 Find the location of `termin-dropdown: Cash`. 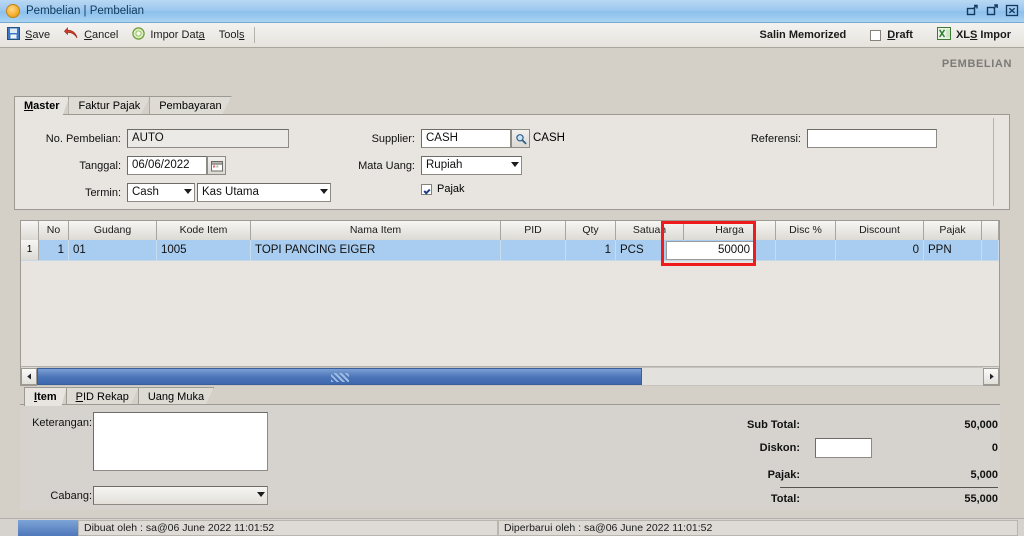

termin-dropdown: Cash is located at coordinates (161, 192).